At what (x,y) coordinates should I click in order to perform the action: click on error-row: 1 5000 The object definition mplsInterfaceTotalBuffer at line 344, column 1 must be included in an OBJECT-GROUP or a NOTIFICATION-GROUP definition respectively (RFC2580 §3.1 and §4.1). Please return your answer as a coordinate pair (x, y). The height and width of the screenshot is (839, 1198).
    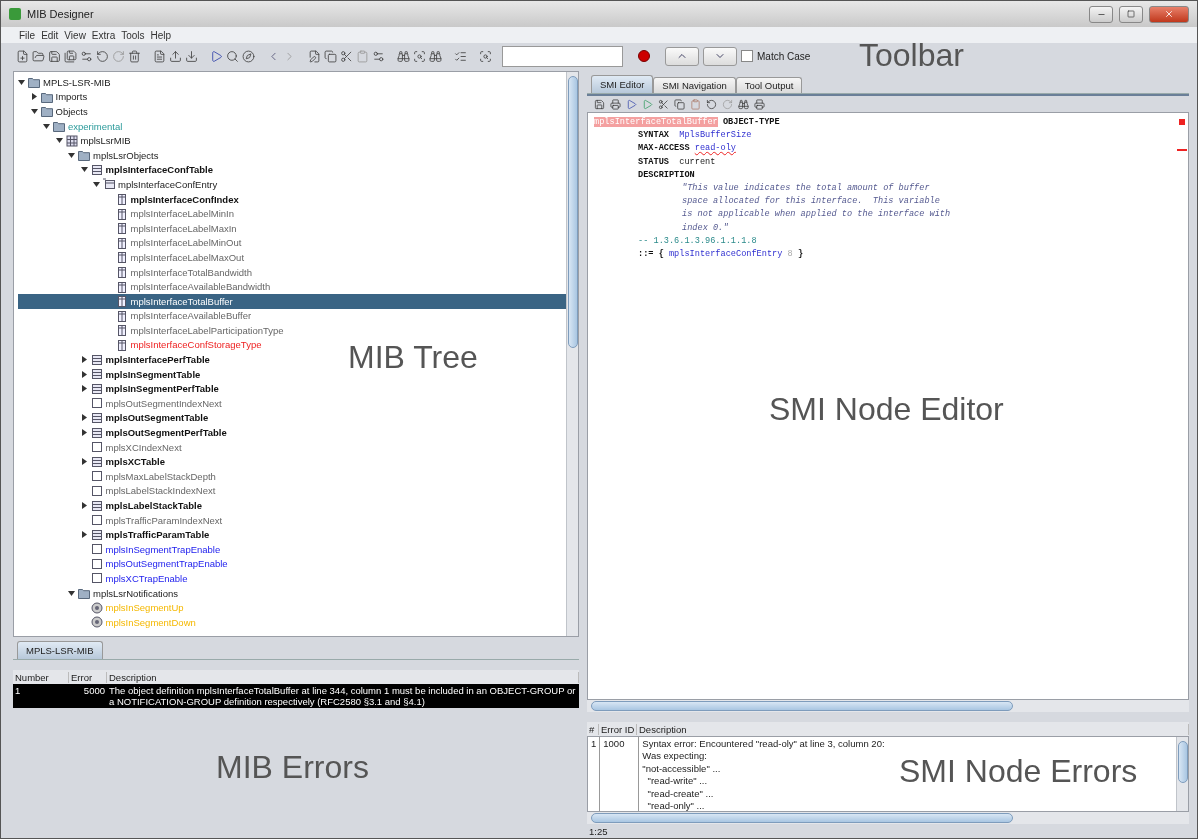
    Looking at the image, I should click on (296, 696).